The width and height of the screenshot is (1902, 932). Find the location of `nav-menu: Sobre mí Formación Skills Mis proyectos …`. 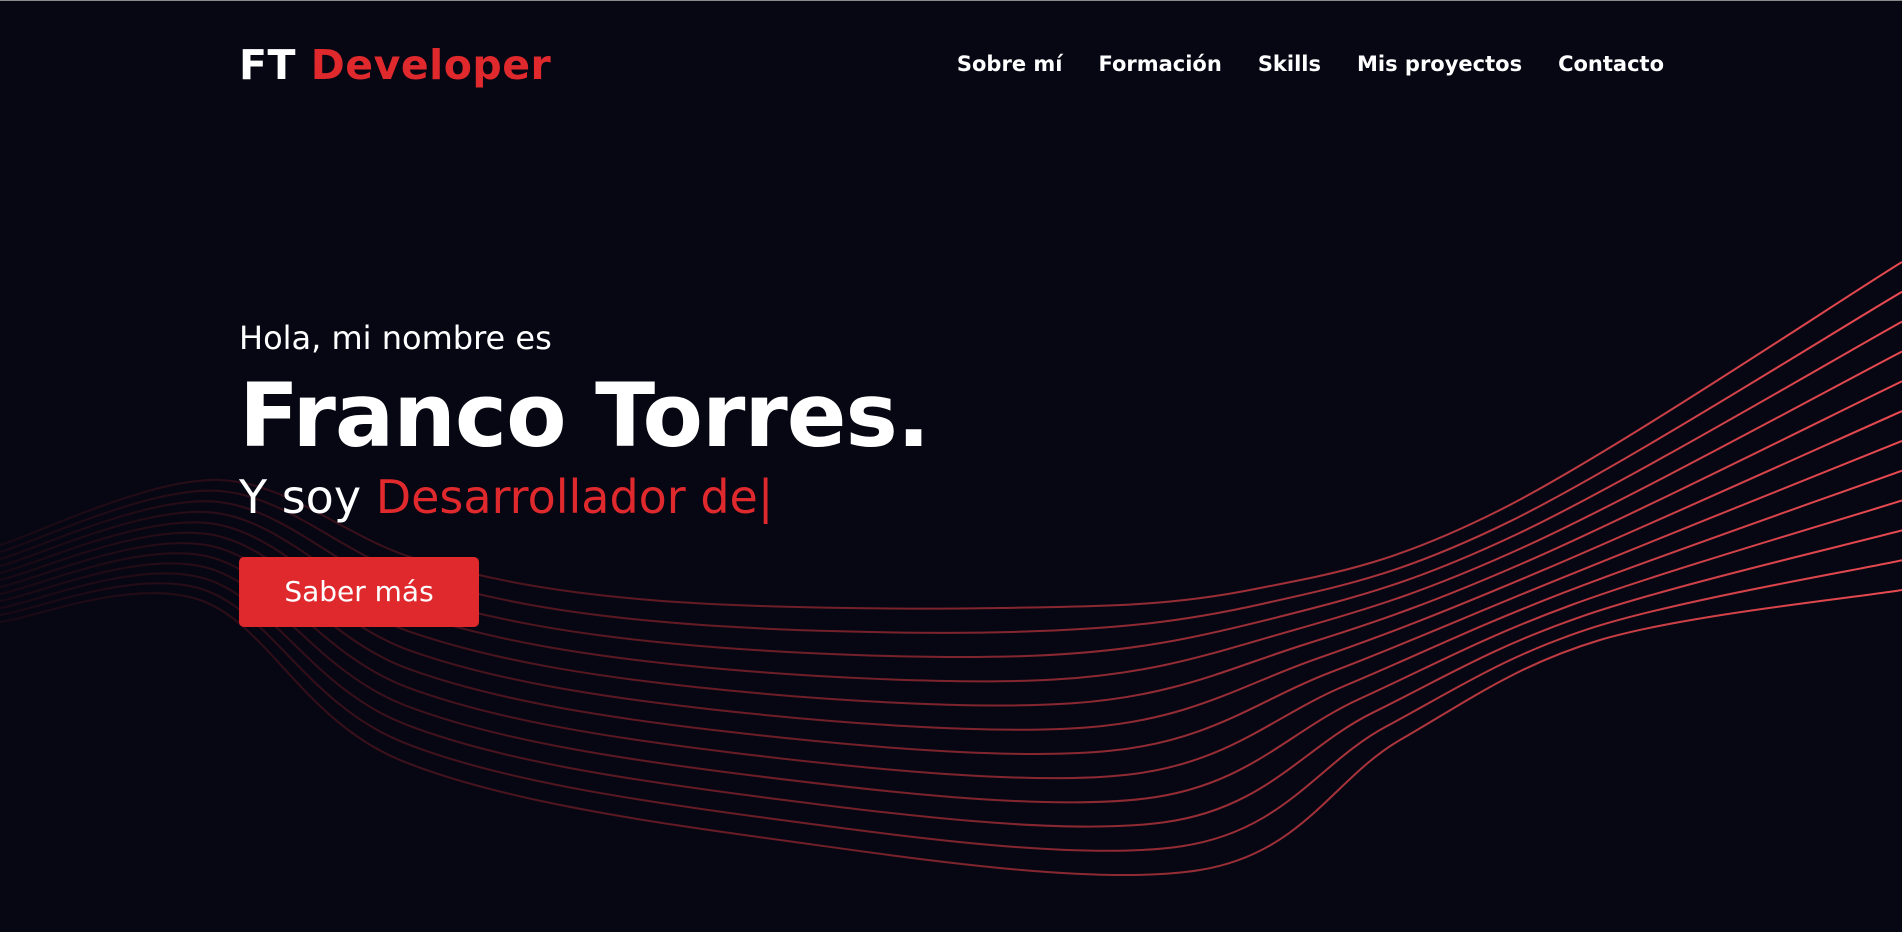

nav-menu: Sobre mí Formación Skills Mis proyectos … is located at coordinates (1310, 64).